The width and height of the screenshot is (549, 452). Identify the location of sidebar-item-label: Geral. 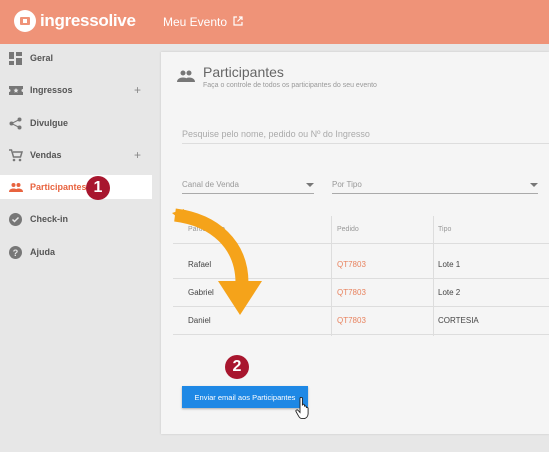
(42, 58).